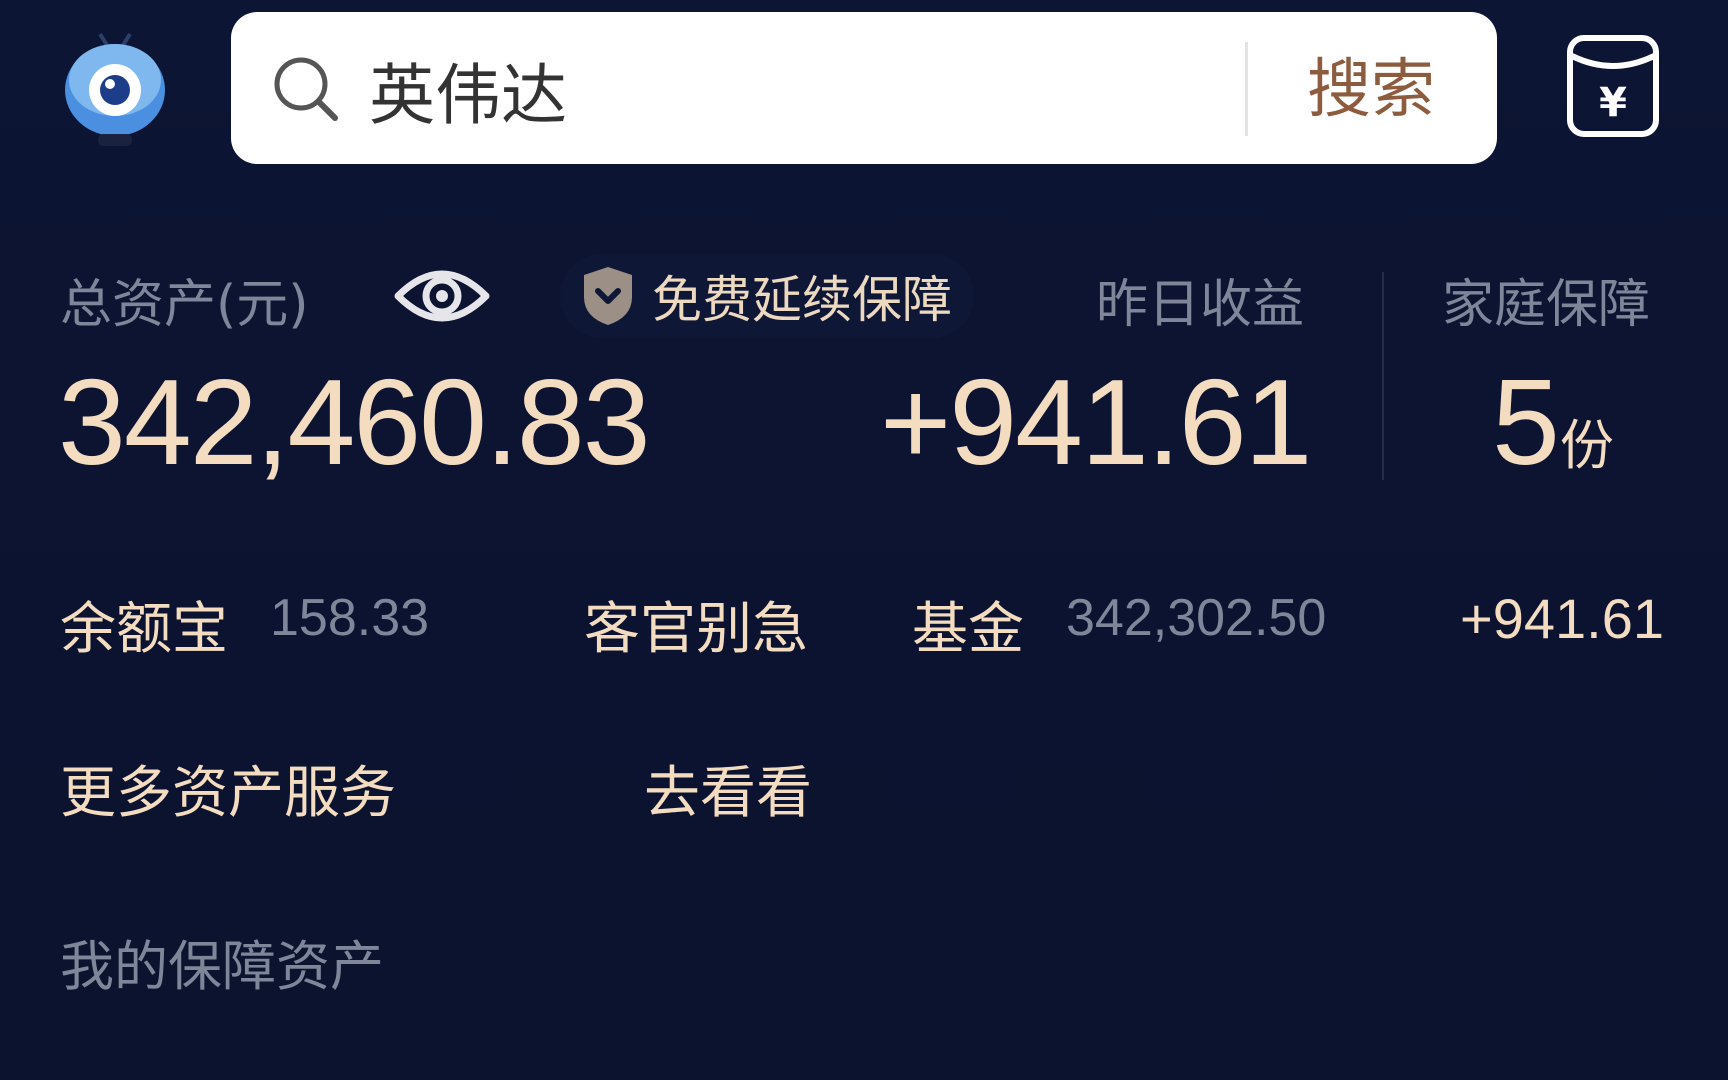 This screenshot has height=1080, width=1728. What do you see at coordinates (228, 793) in the screenshot?
I see `more-asset-services-label: 更多资产服务` at bounding box center [228, 793].